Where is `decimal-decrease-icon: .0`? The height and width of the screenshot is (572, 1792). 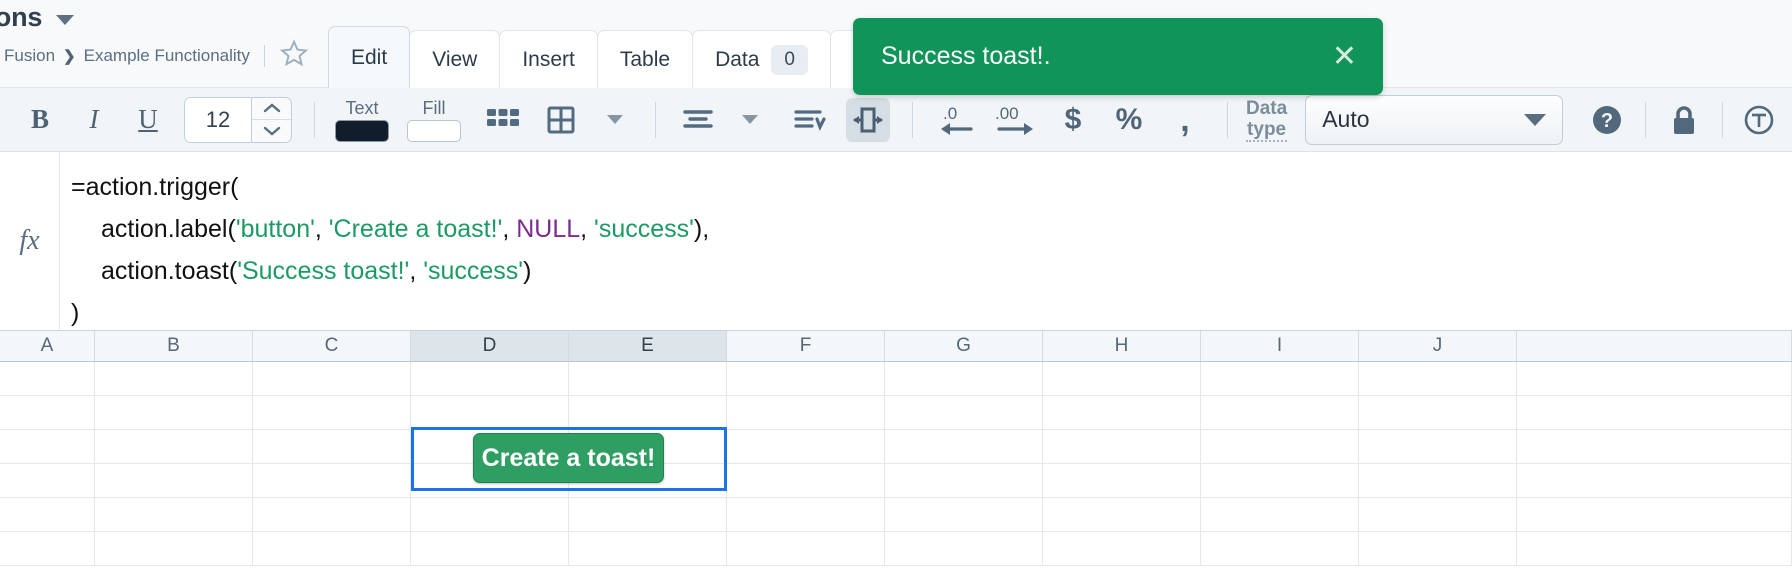 decimal-decrease-icon: .0 is located at coordinates (957, 120).